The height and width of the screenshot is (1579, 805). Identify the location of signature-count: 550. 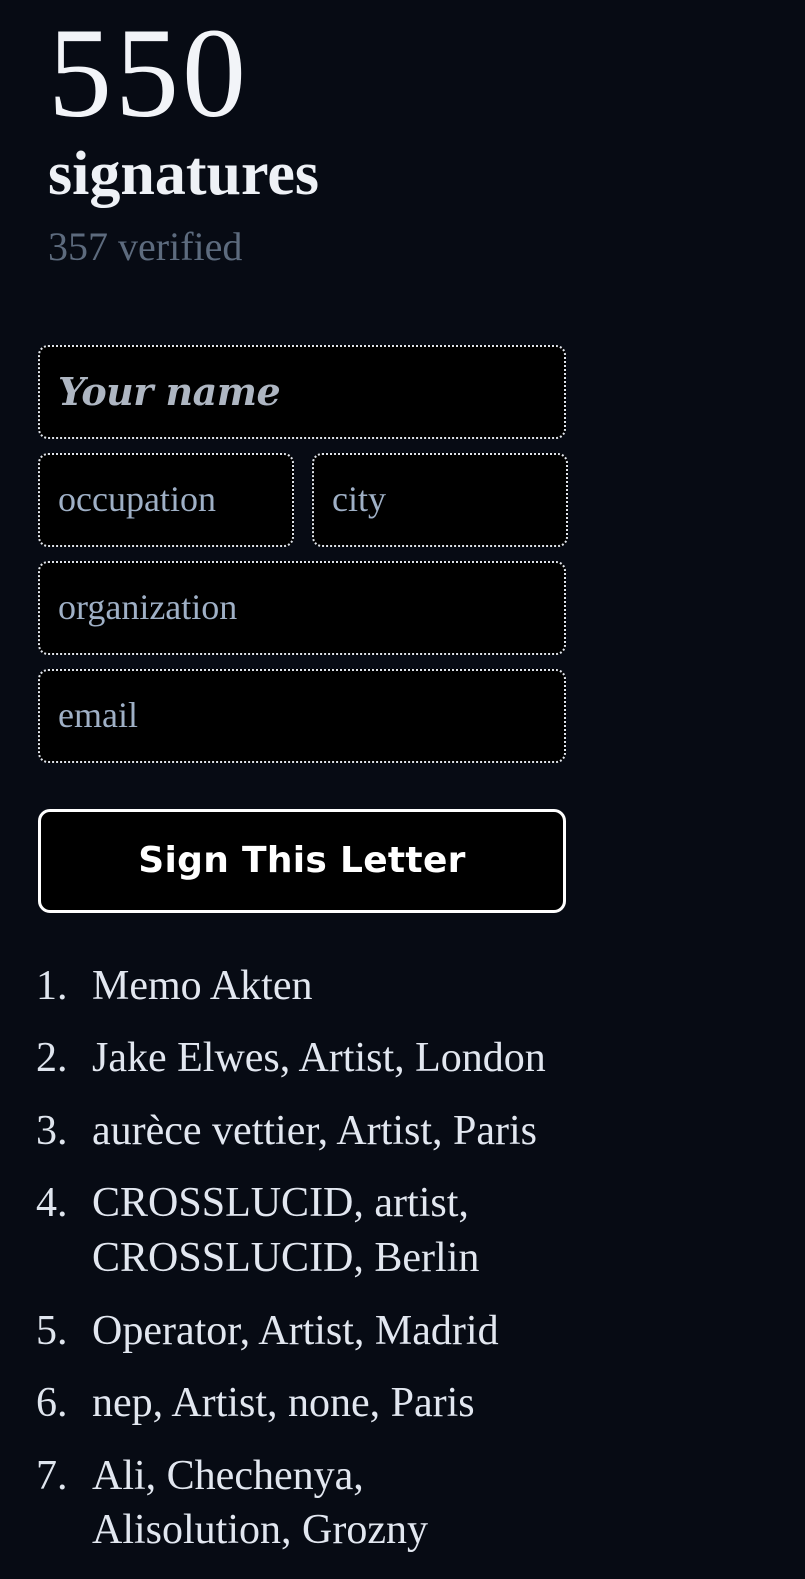
(148, 73).